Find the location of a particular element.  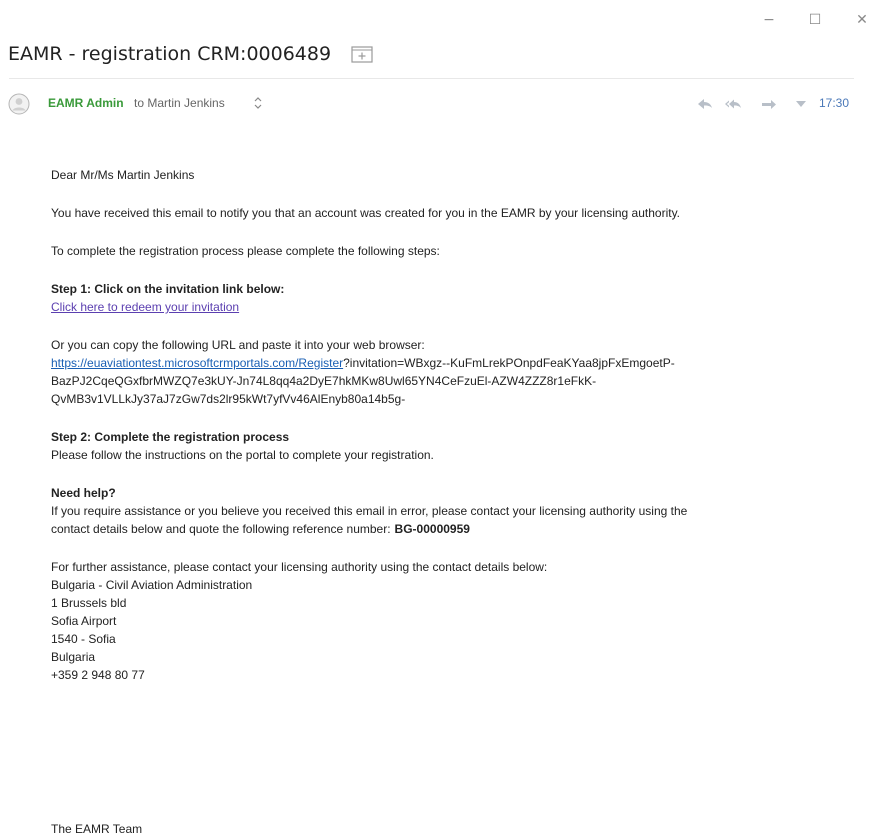

message-time: 17:30 is located at coordinates (834, 103).